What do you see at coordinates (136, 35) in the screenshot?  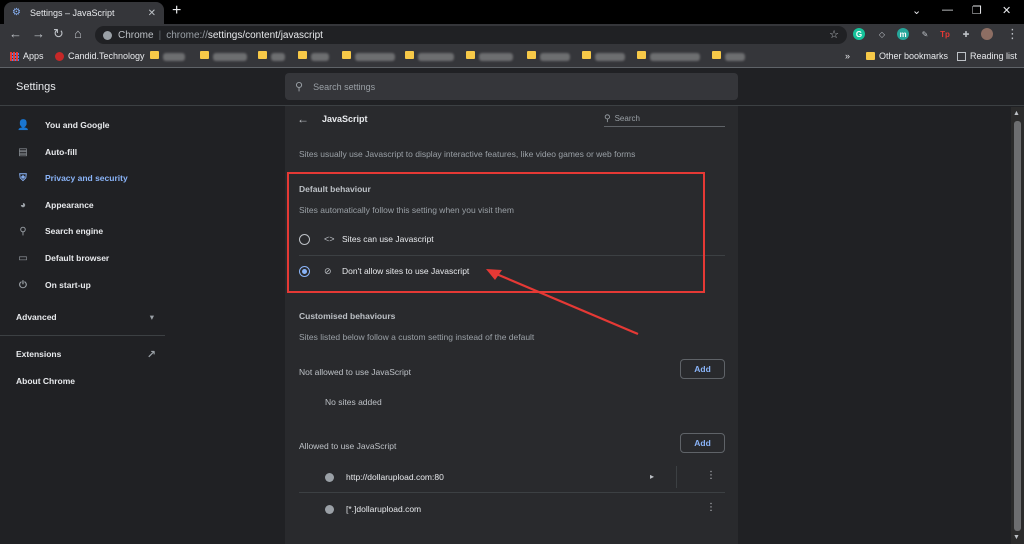 I see `site-label: Chrome` at bounding box center [136, 35].